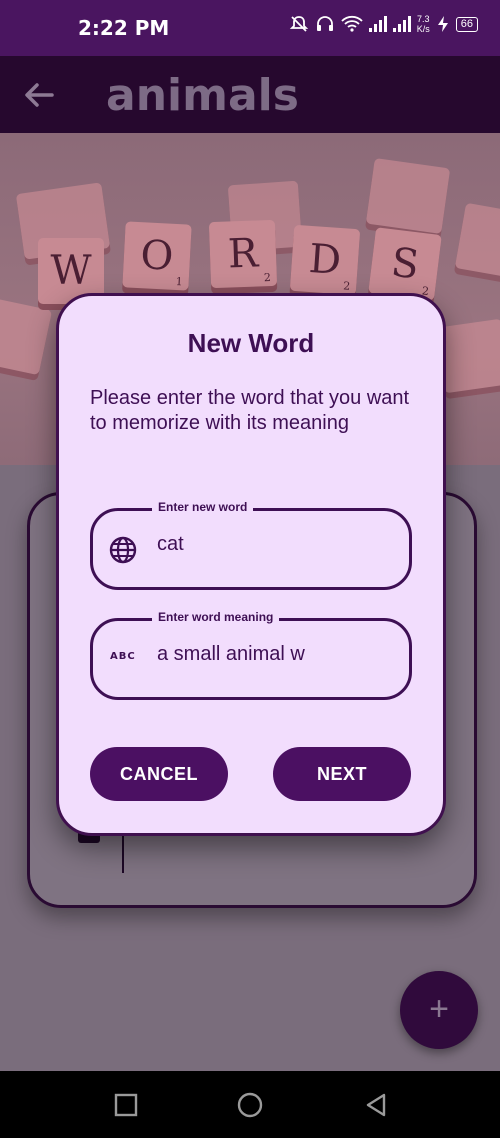  I want to click on headset-icon, so click(324, 23).